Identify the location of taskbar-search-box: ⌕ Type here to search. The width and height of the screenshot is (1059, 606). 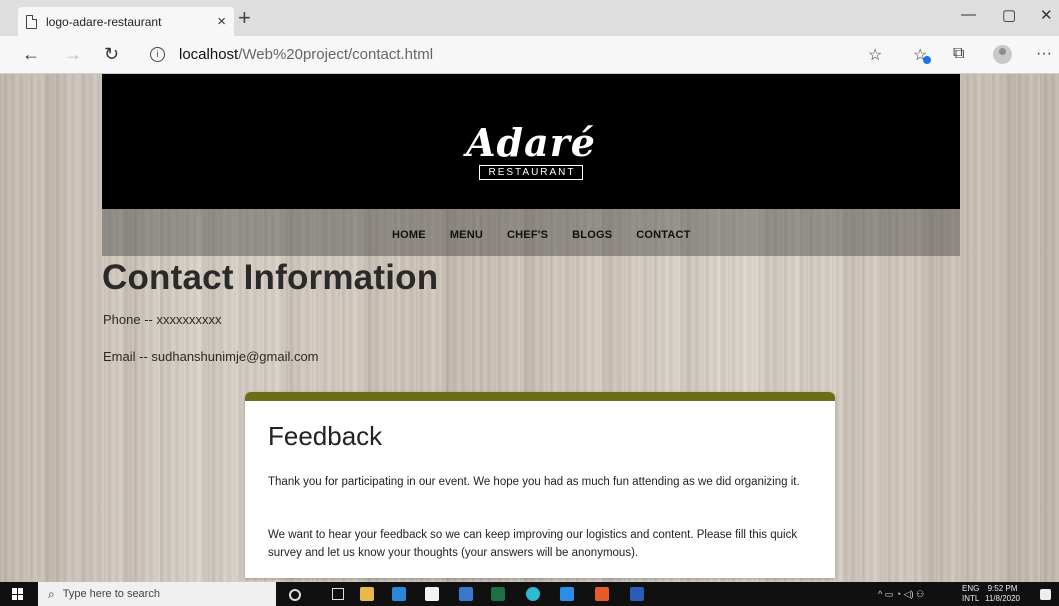
(157, 594).